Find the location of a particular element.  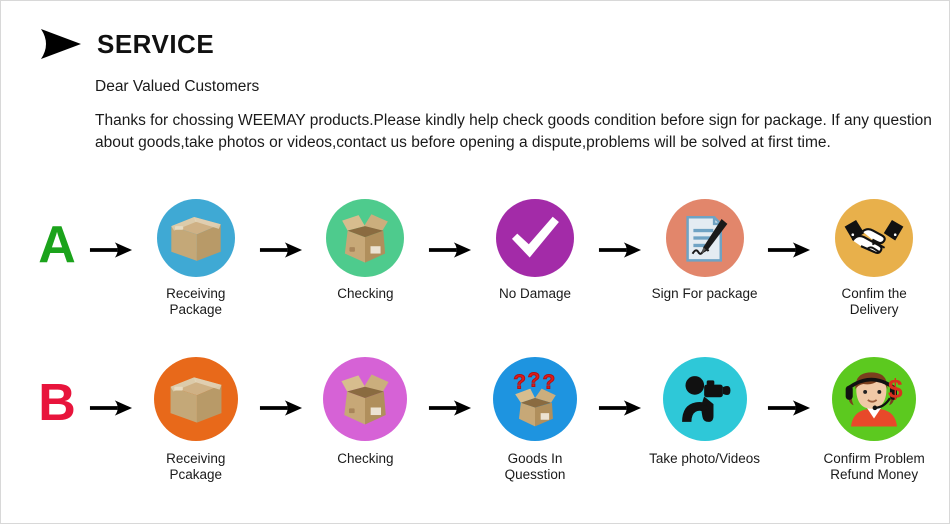

step-label: No Damage is located at coordinates (534, 293).